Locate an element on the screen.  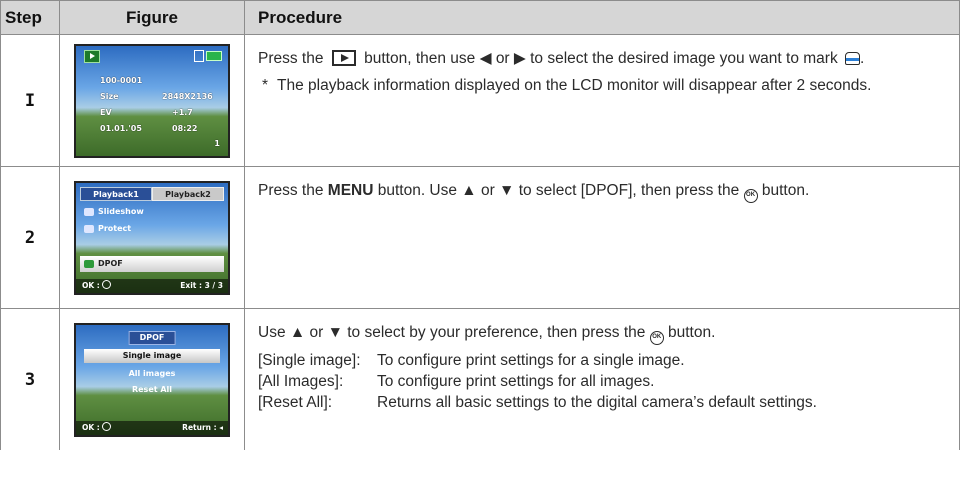
menu-tabs: Playback1 Playback2 is located at coordinates (152, 193).